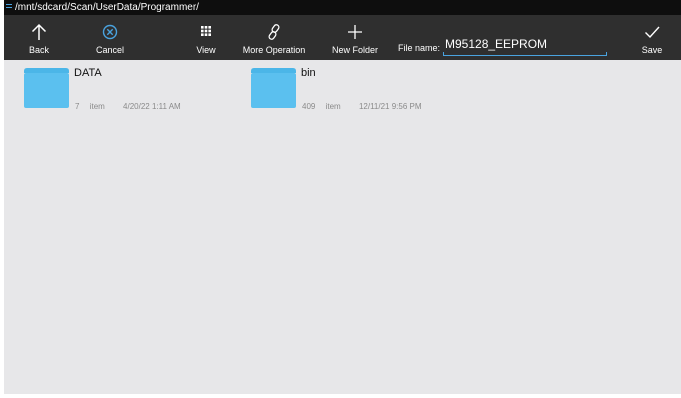 Image resolution: width=681 pixels, height=398 pixels. I want to click on menu-icon, so click(9, 7).